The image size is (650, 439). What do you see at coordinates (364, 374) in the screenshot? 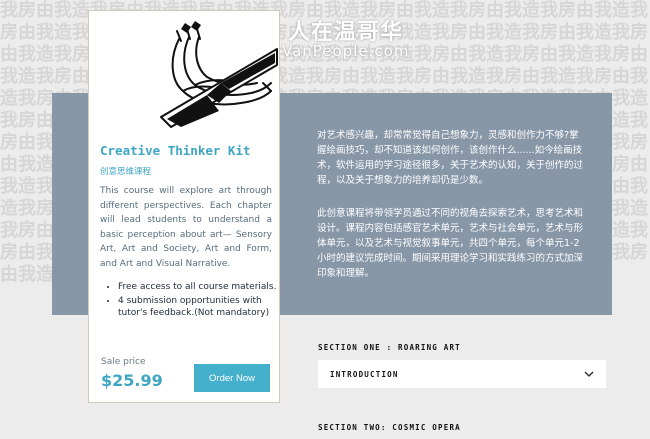
I see `accordion-title: INTRODUCTION` at bounding box center [364, 374].